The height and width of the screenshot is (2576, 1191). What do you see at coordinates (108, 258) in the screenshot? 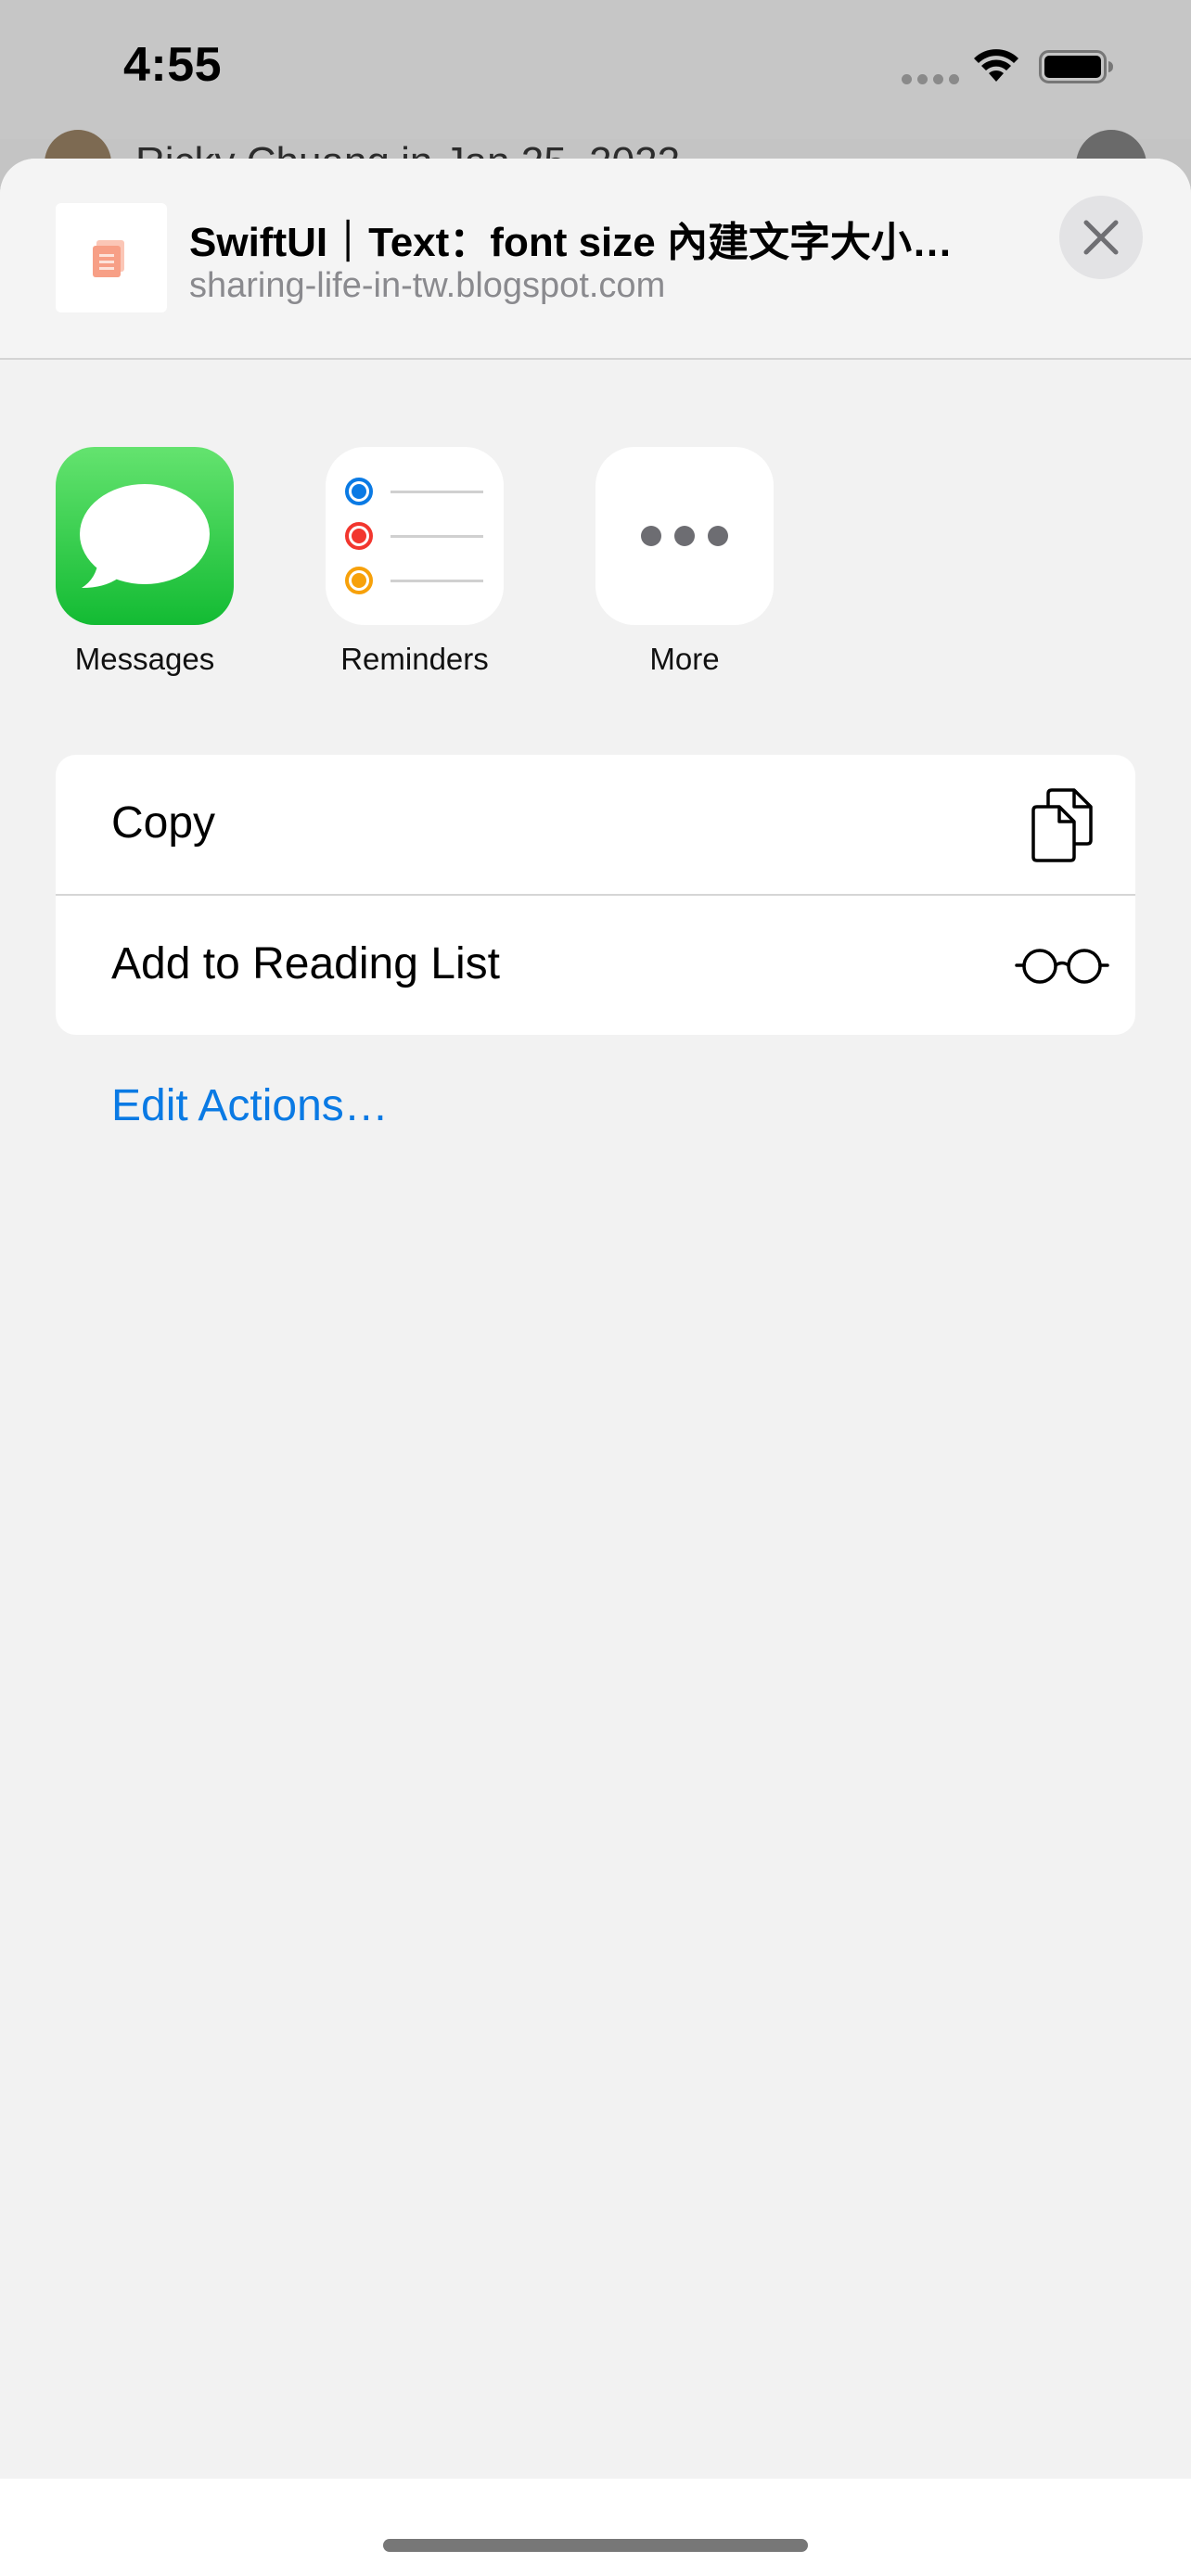
I see `document-icon` at bounding box center [108, 258].